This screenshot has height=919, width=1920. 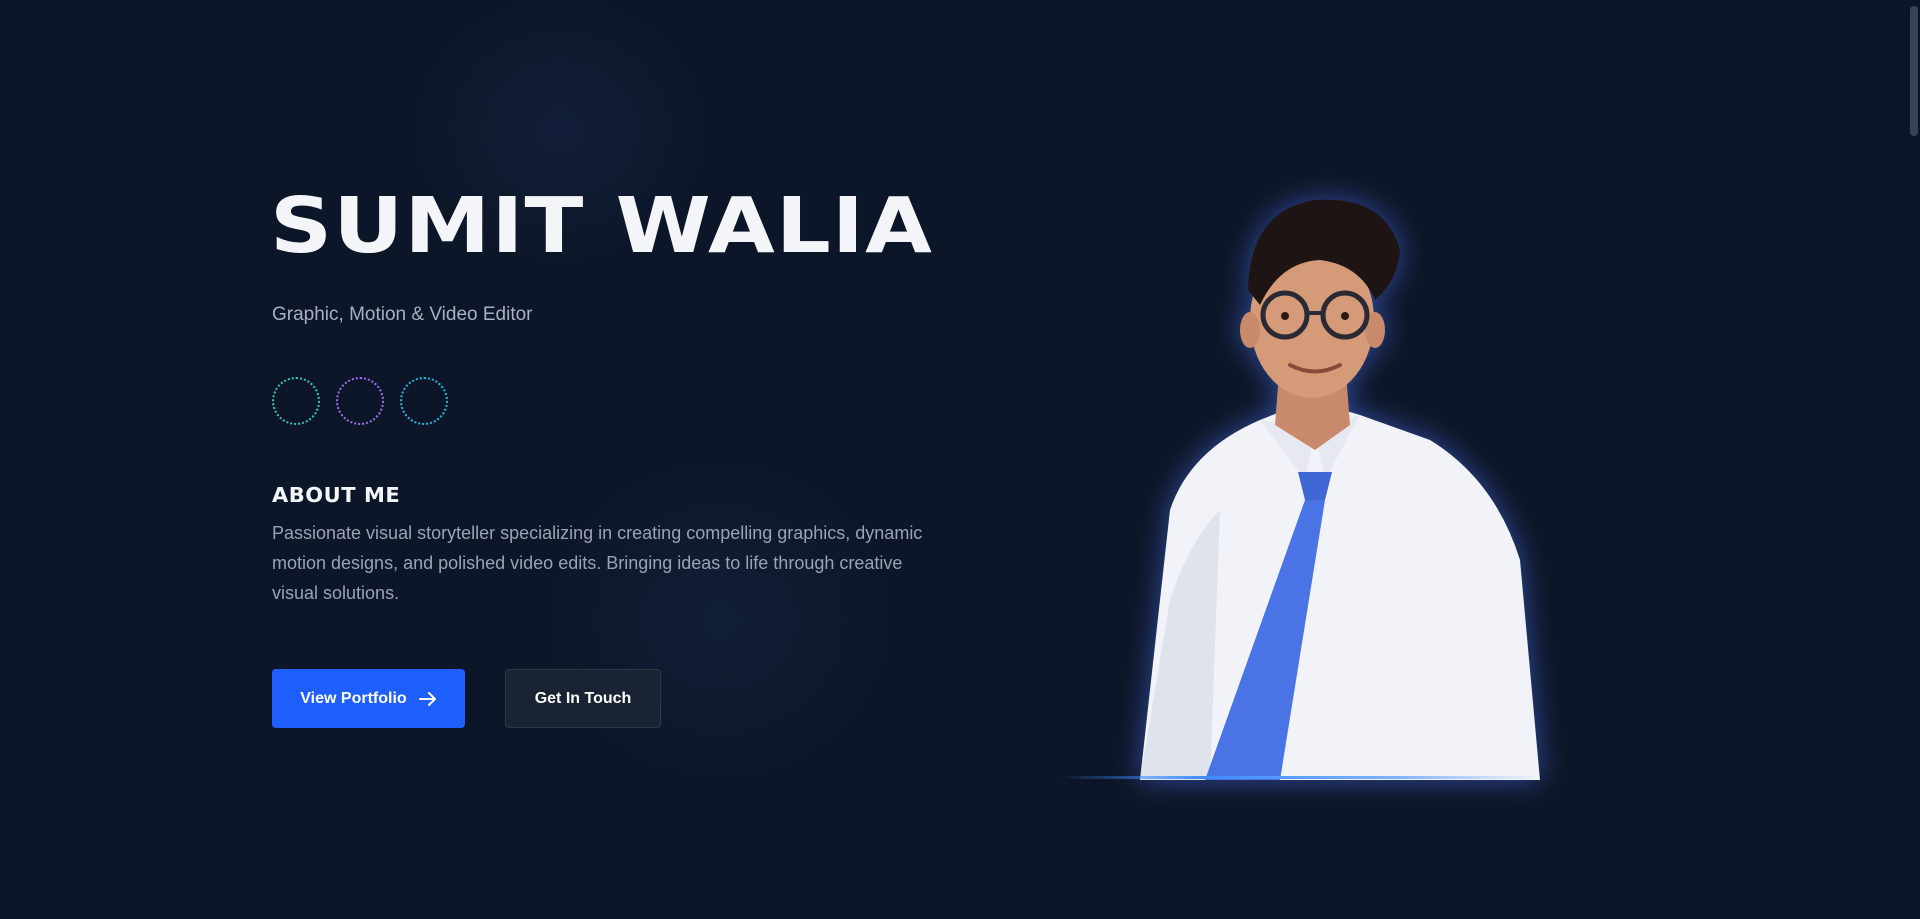 What do you see at coordinates (1300, 777) in the screenshot?
I see `photo-glow-line` at bounding box center [1300, 777].